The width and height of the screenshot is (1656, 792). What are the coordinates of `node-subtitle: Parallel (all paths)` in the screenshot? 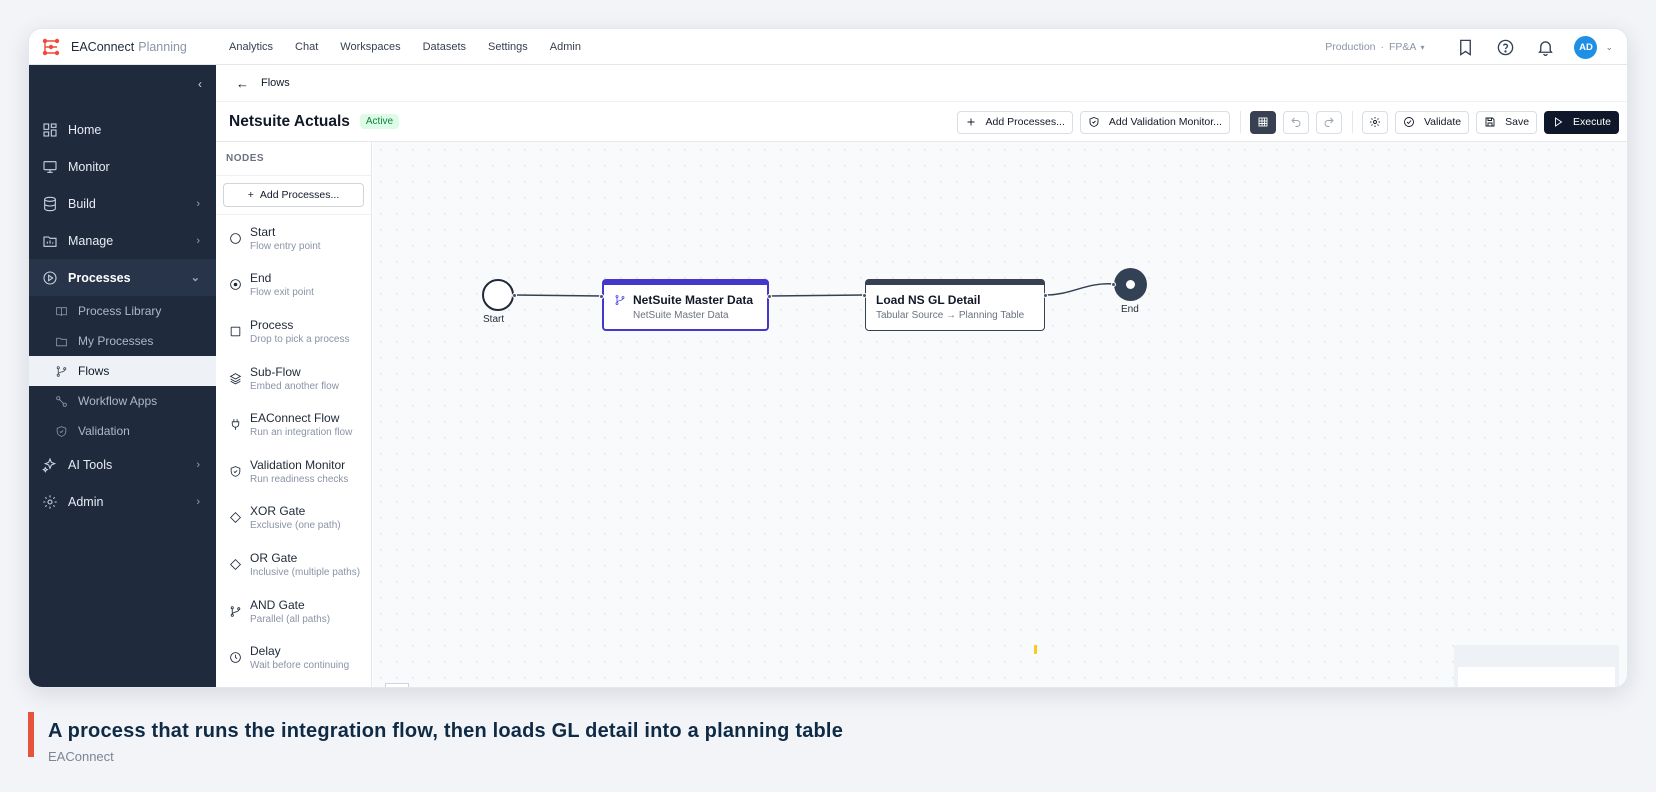 It's located at (290, 619).